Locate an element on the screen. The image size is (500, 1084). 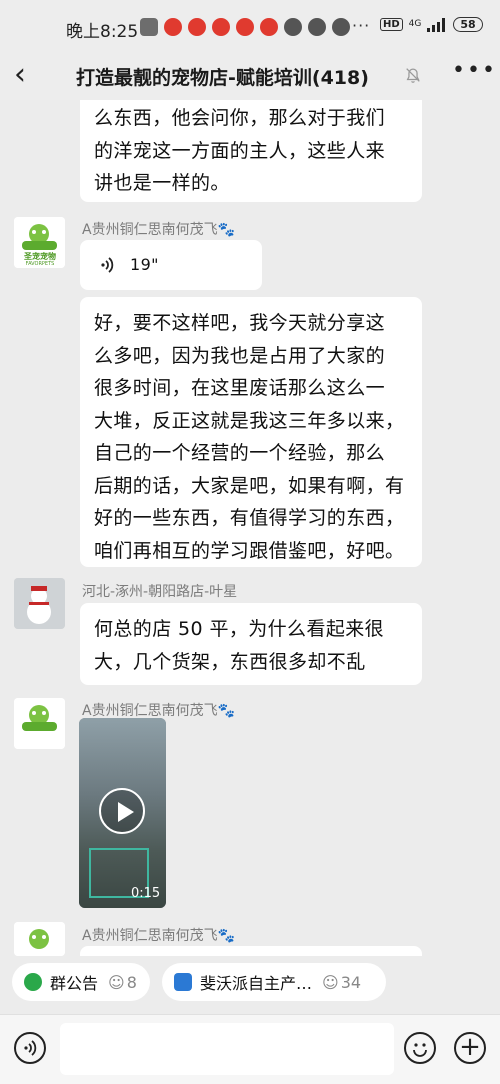
message-bubble: 何总的店 50 平，为什么看起来很 大，几个货架，东西很多却不乱 is located at coordinates (251, 644).